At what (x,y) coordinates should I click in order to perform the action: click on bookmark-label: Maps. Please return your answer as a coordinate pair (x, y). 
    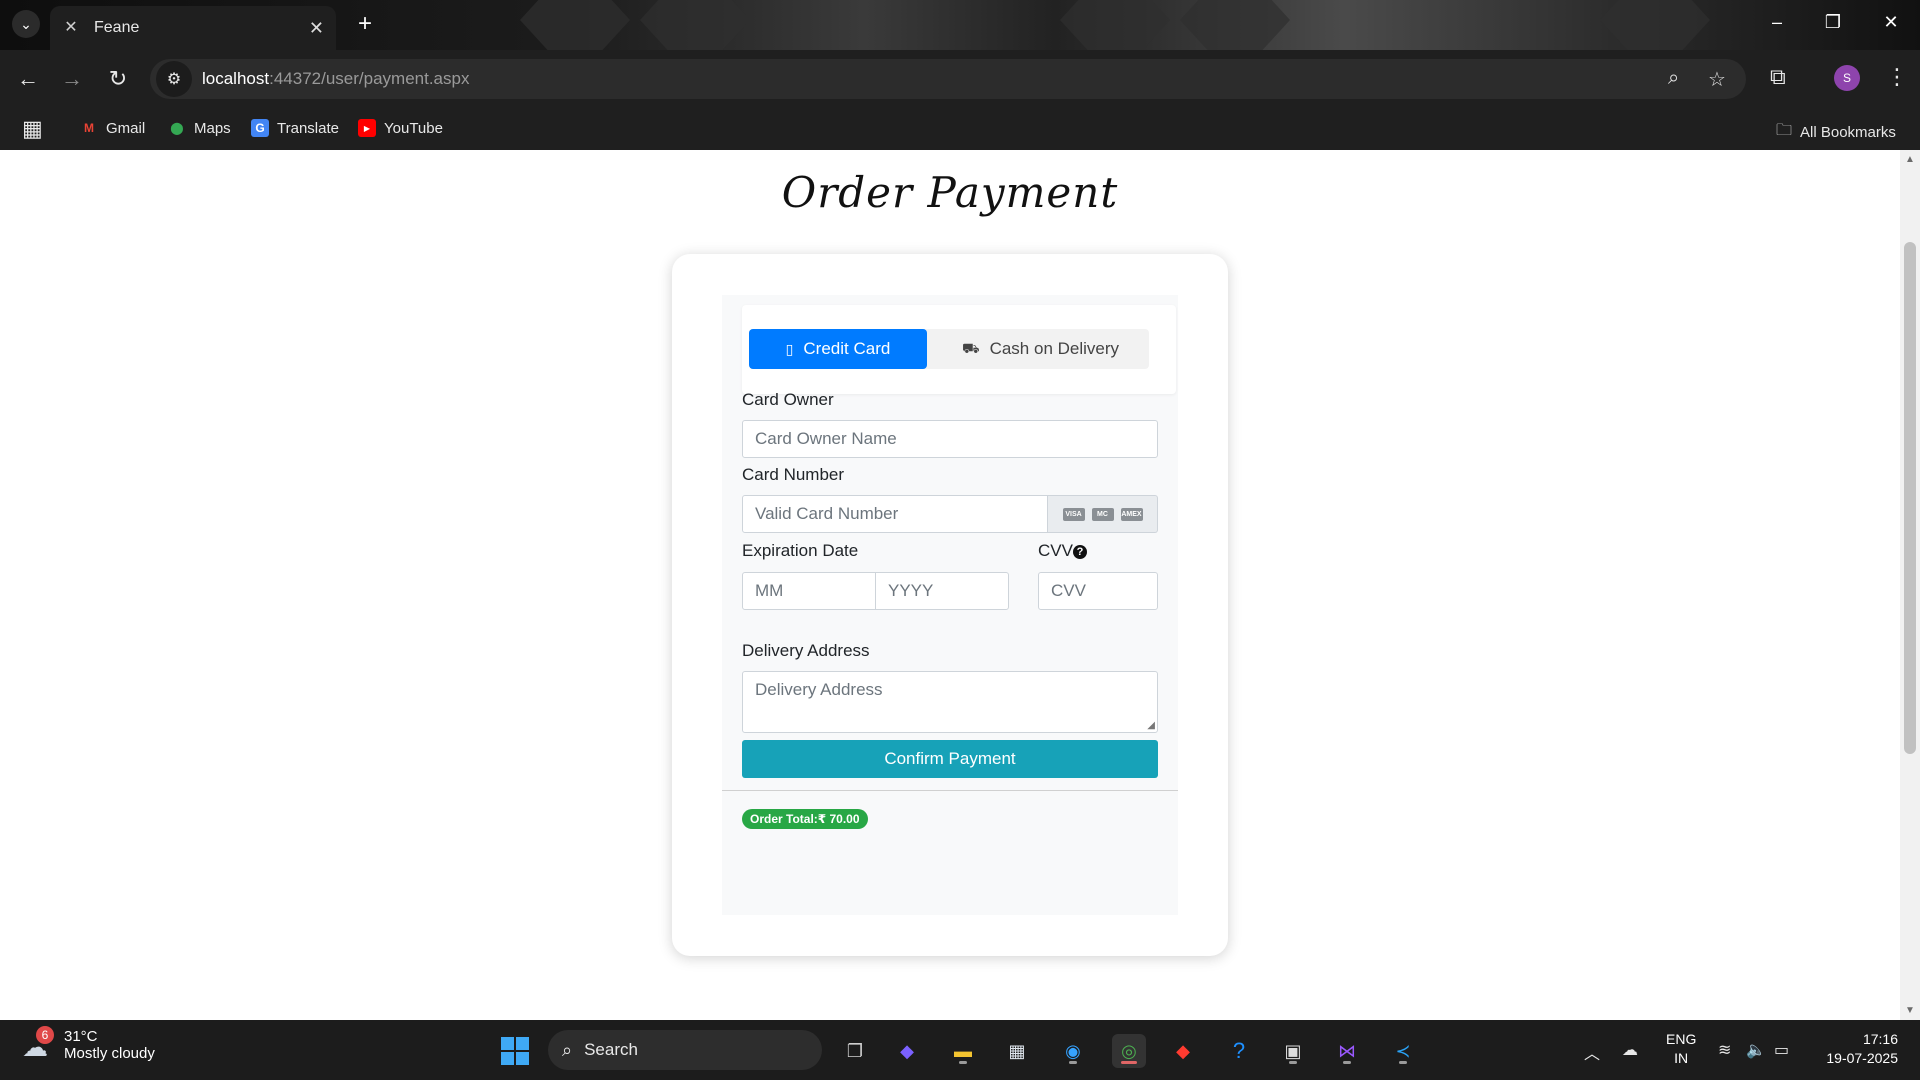
    Looking at the image, I should click on (212, 128).